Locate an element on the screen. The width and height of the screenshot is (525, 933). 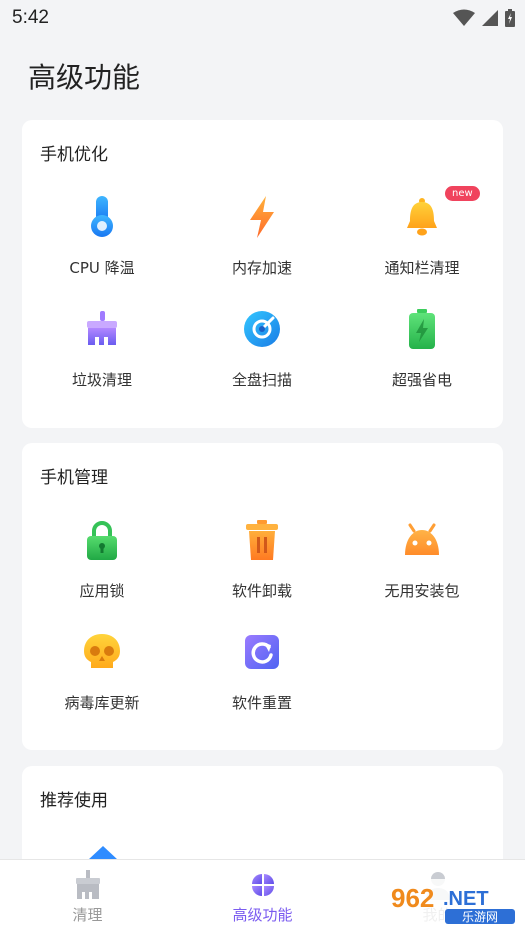
feature-cpu-cool: CPU 降温 is located at coordinates (102, 236).